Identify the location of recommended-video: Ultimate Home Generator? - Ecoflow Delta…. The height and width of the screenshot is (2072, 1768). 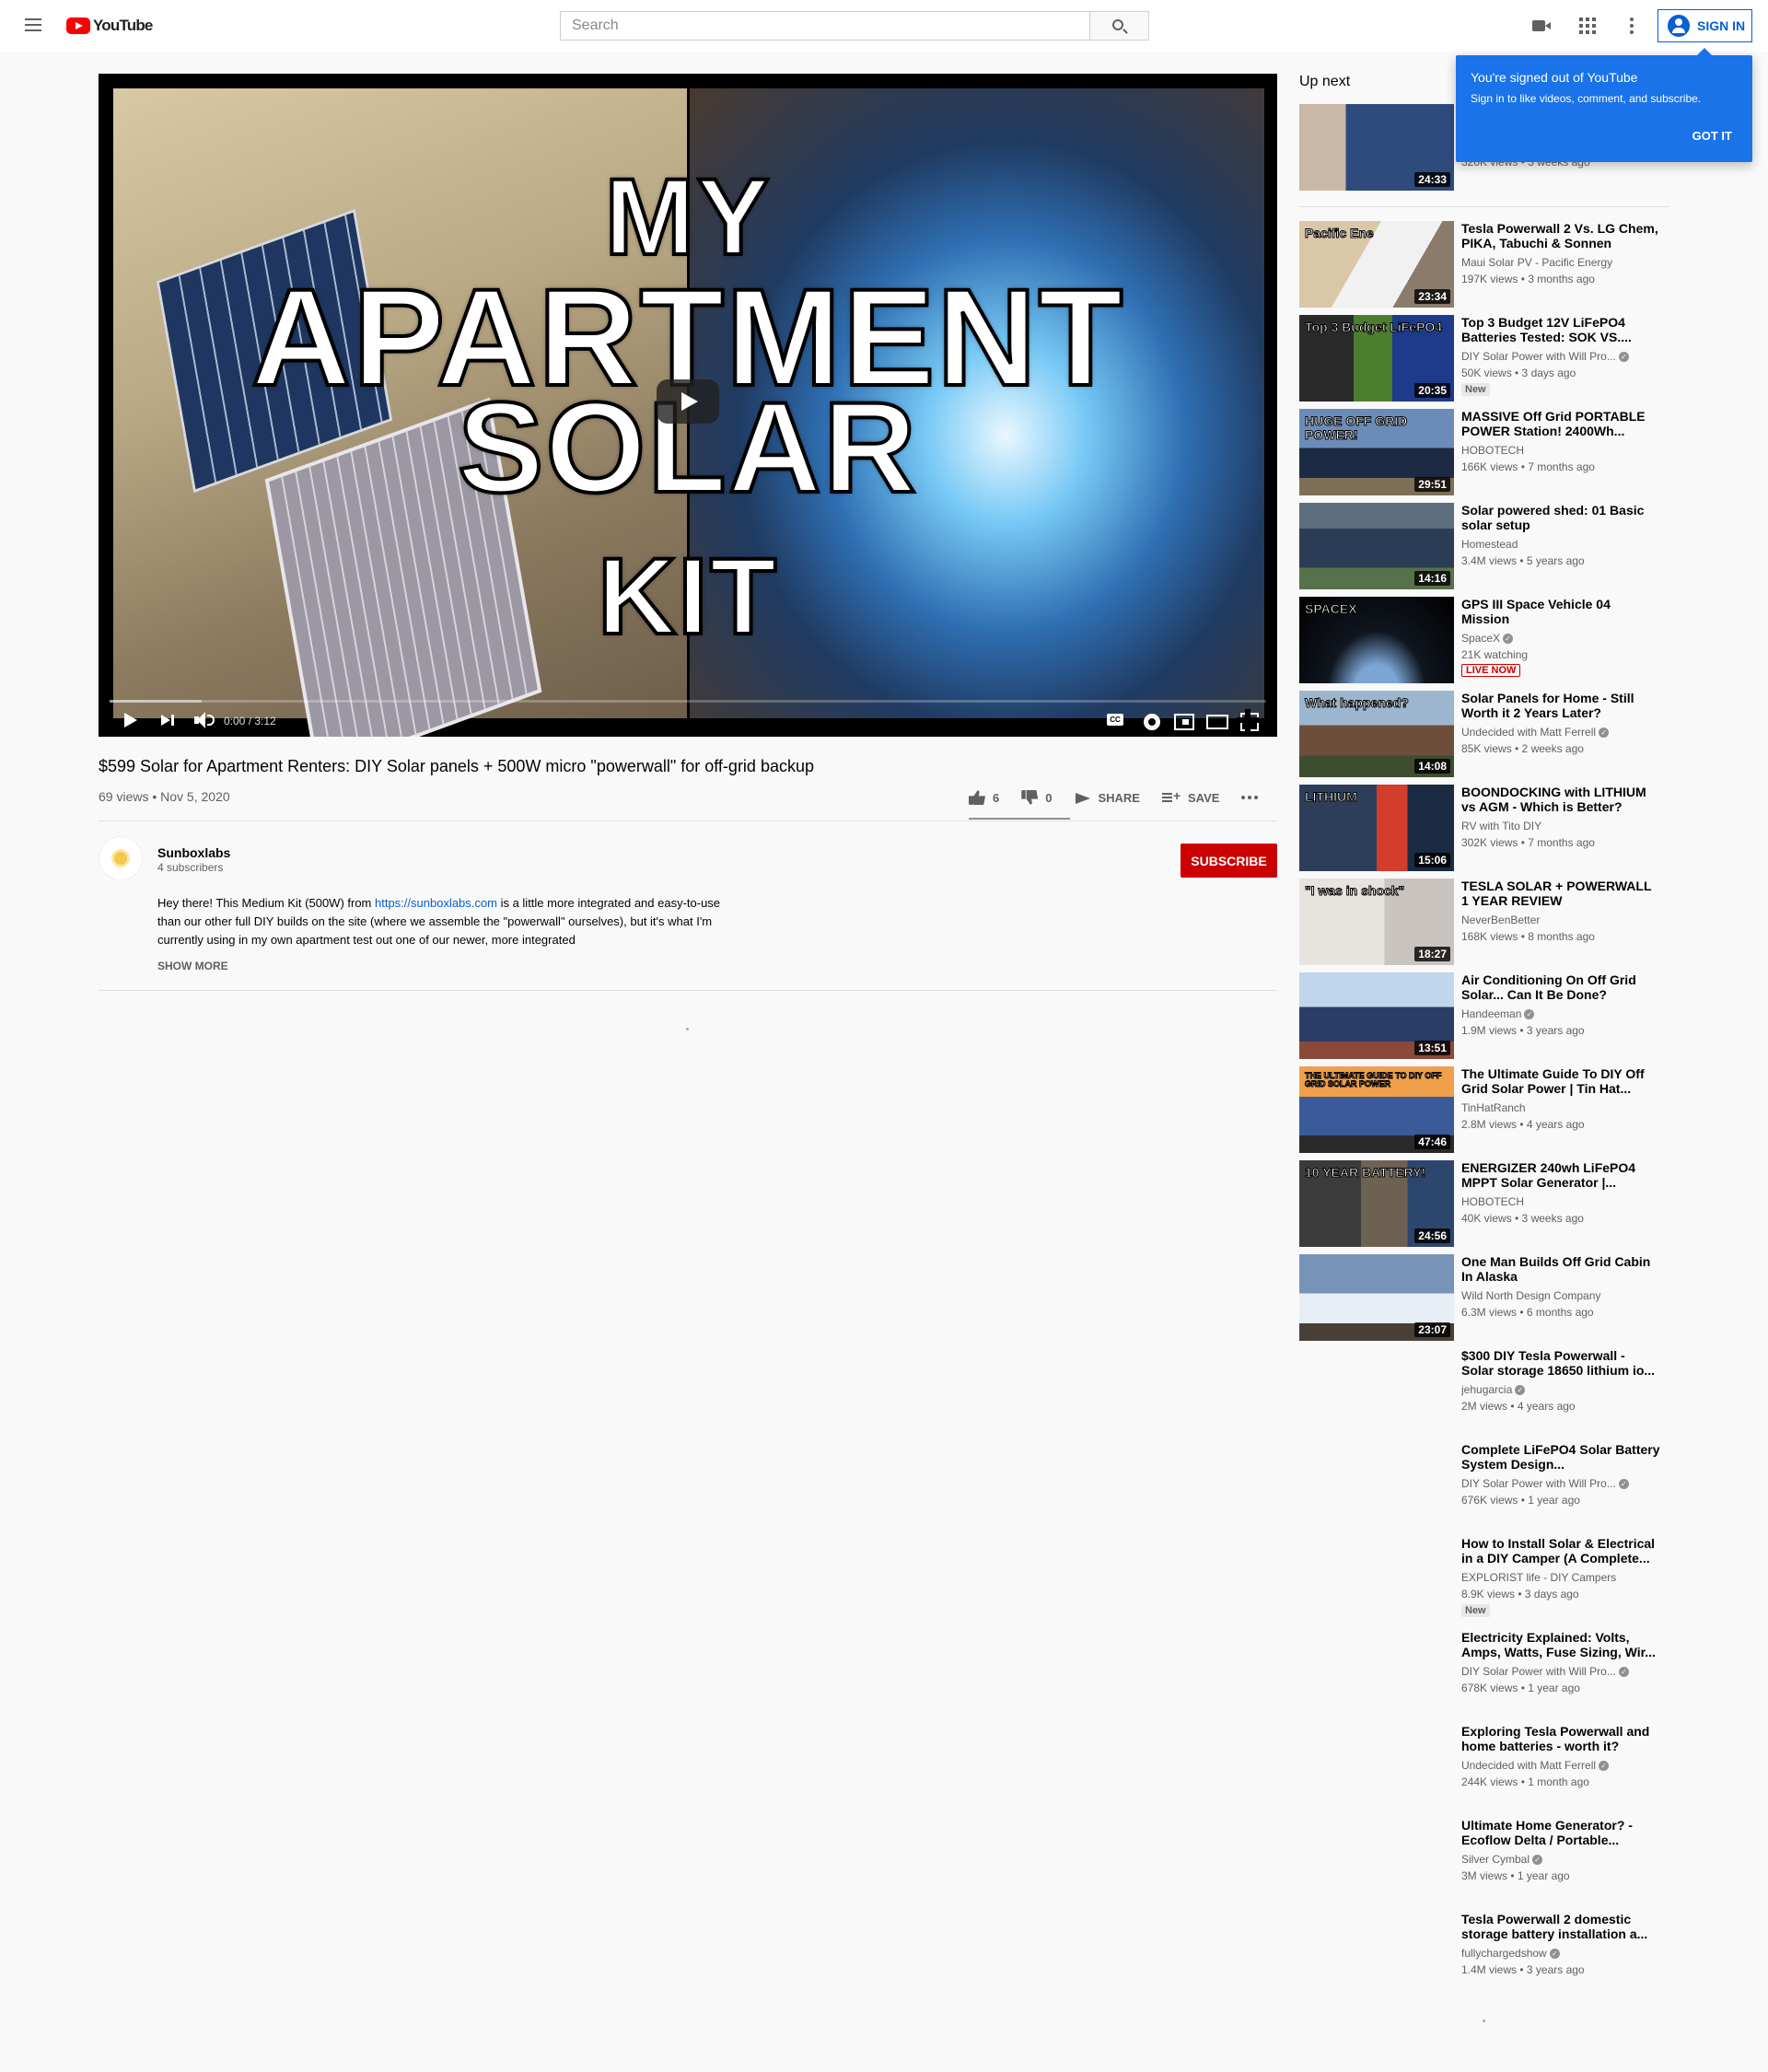
(1484, 1861).